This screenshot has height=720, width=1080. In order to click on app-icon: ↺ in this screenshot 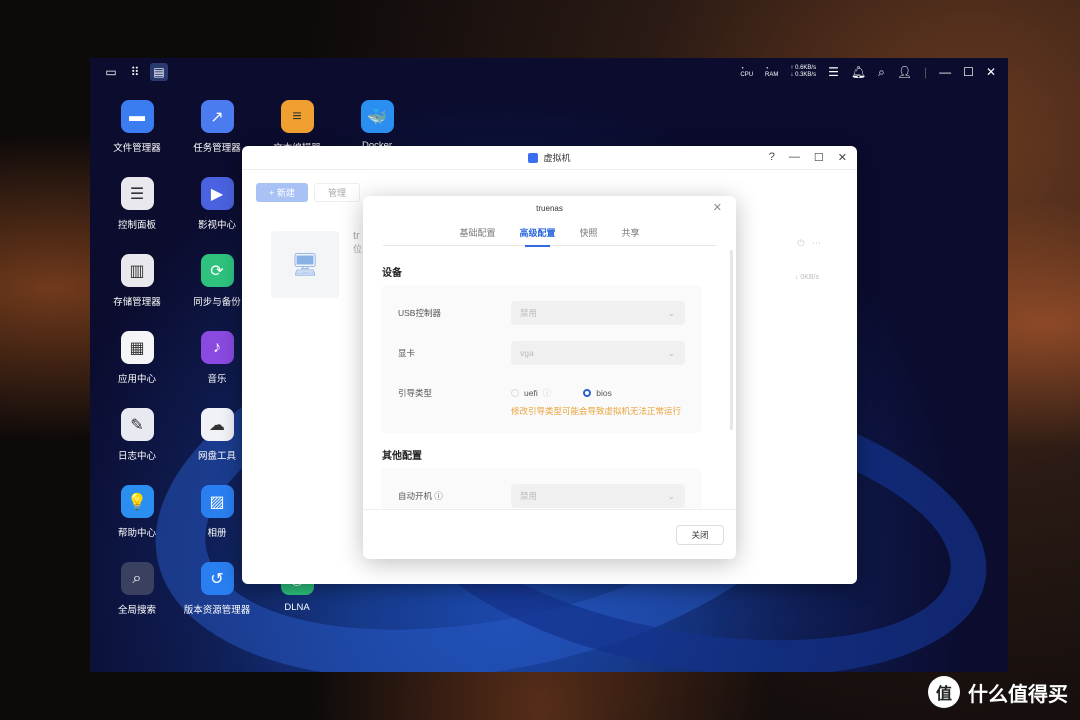, I will do `click(217, 578)`.